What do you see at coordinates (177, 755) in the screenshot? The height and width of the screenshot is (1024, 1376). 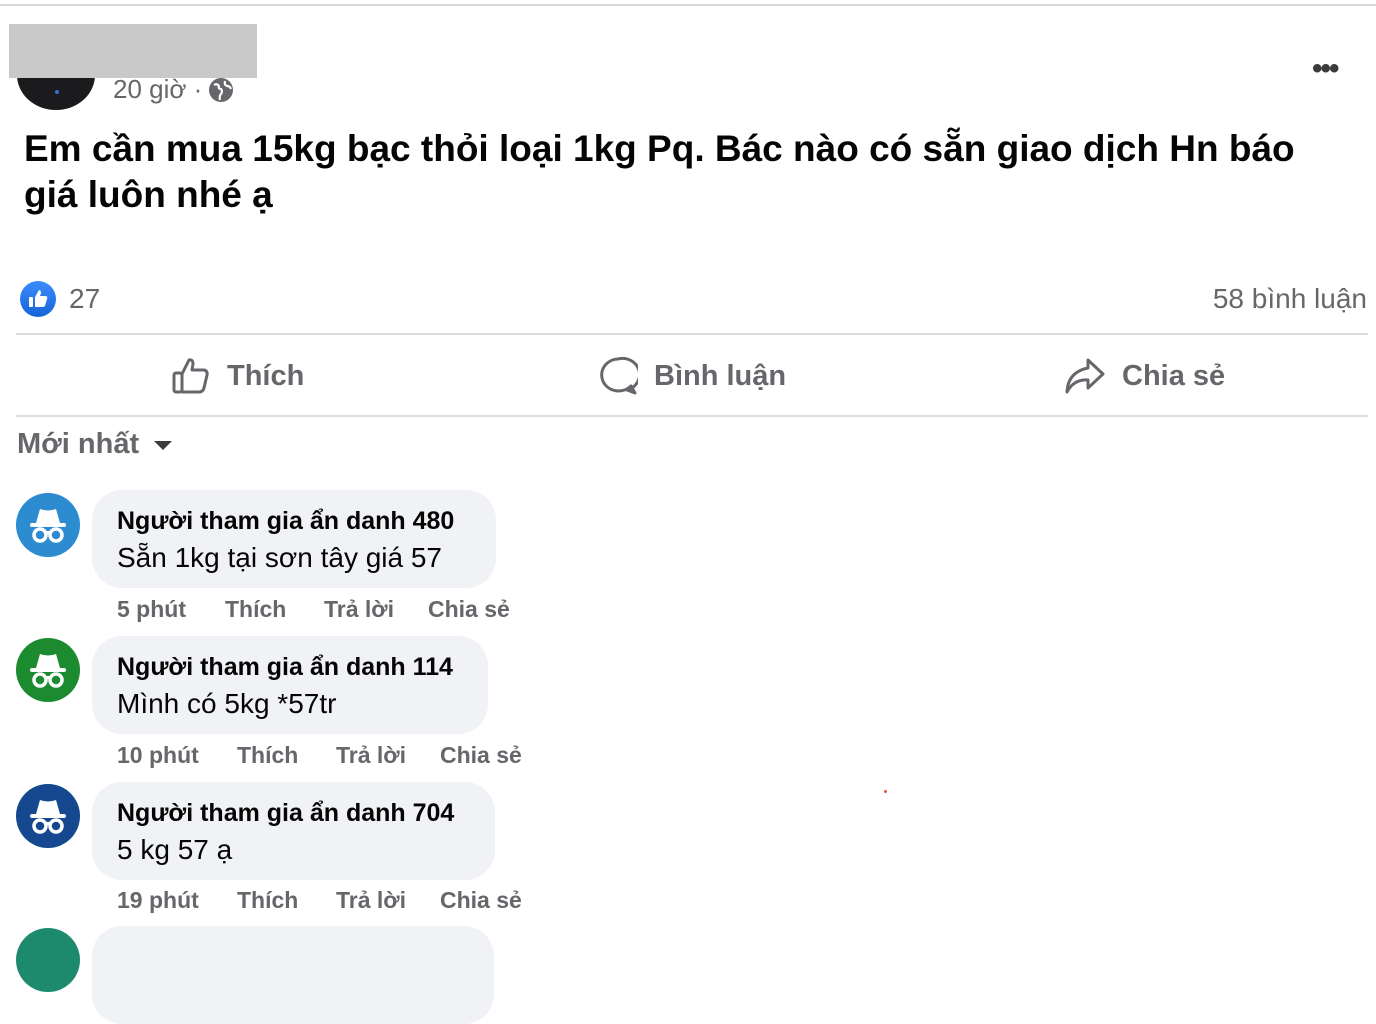 I see `comment-time: 10 phút` at bounding box center [177, 755].